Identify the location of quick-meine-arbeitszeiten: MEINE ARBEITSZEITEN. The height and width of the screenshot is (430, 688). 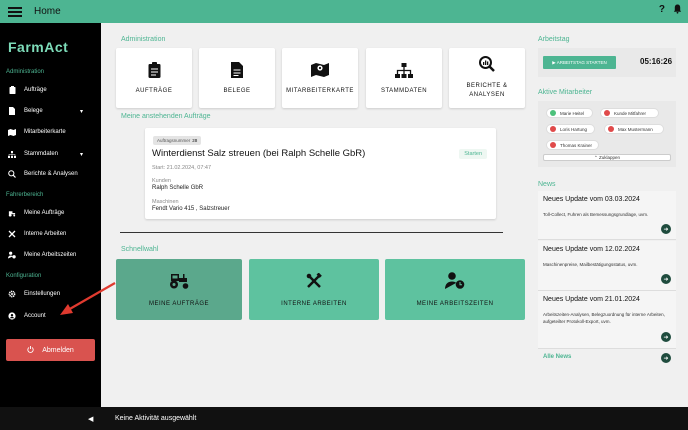
(455, 289).